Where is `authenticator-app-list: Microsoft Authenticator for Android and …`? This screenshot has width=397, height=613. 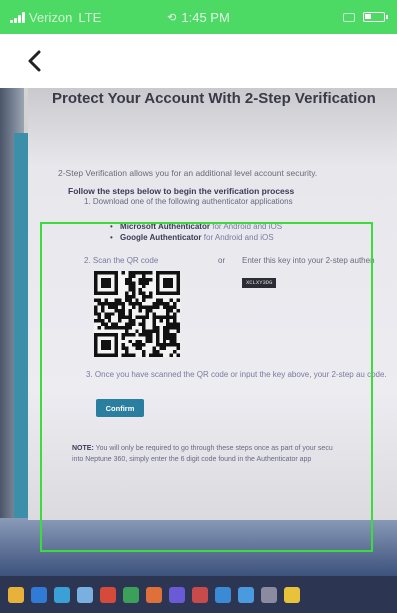 authenticator-app-list: Microsoft Authenticator for Android and … is located at coordinates (196, 233).